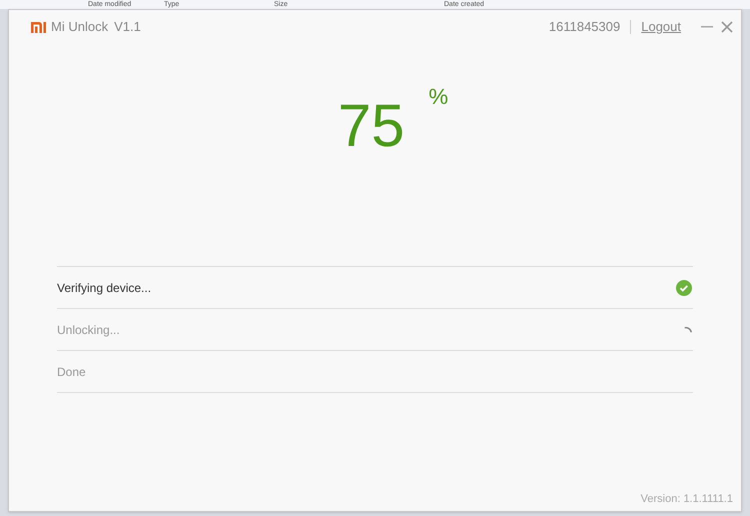 This screenshot has height=516, width=750. I want to click on minimize-icon, so click(707, 27).